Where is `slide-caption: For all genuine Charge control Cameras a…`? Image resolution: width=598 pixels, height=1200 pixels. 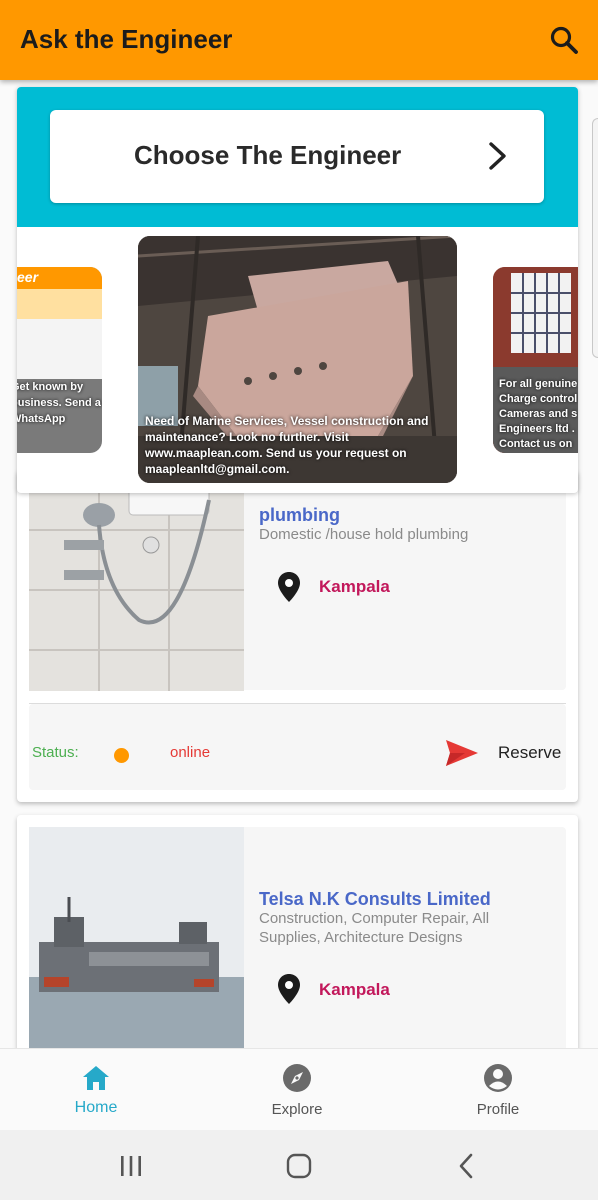 slide-caption: For all genuine Charge control Cameras a… is located at coordinates (538, 414).